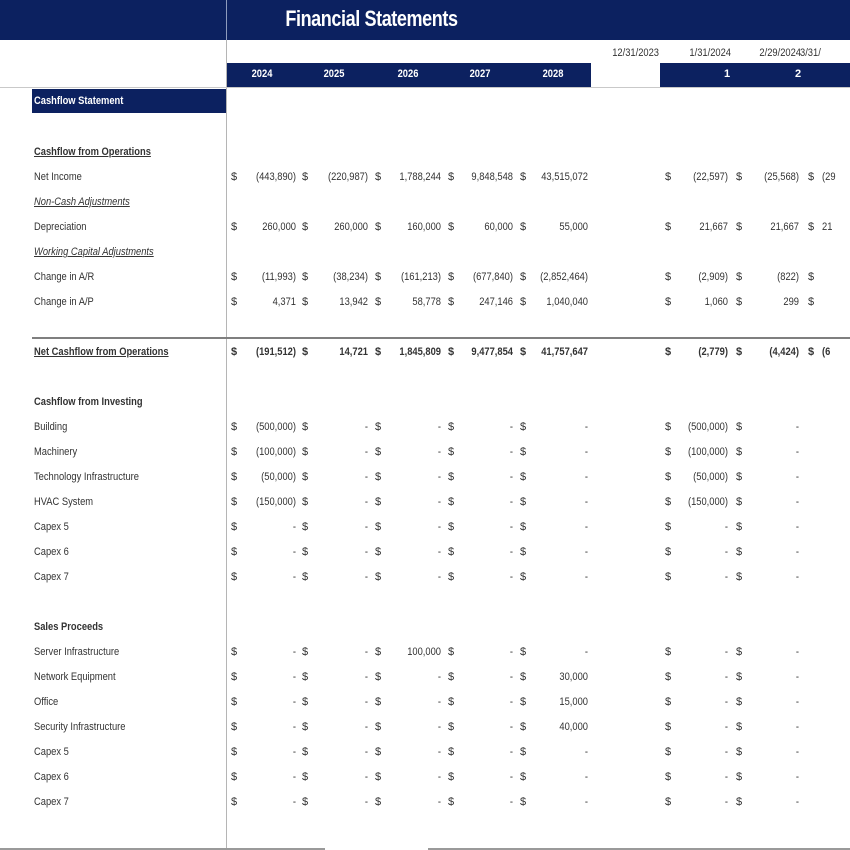  I want to click on annual-value: (38,234), so click(350, 277).